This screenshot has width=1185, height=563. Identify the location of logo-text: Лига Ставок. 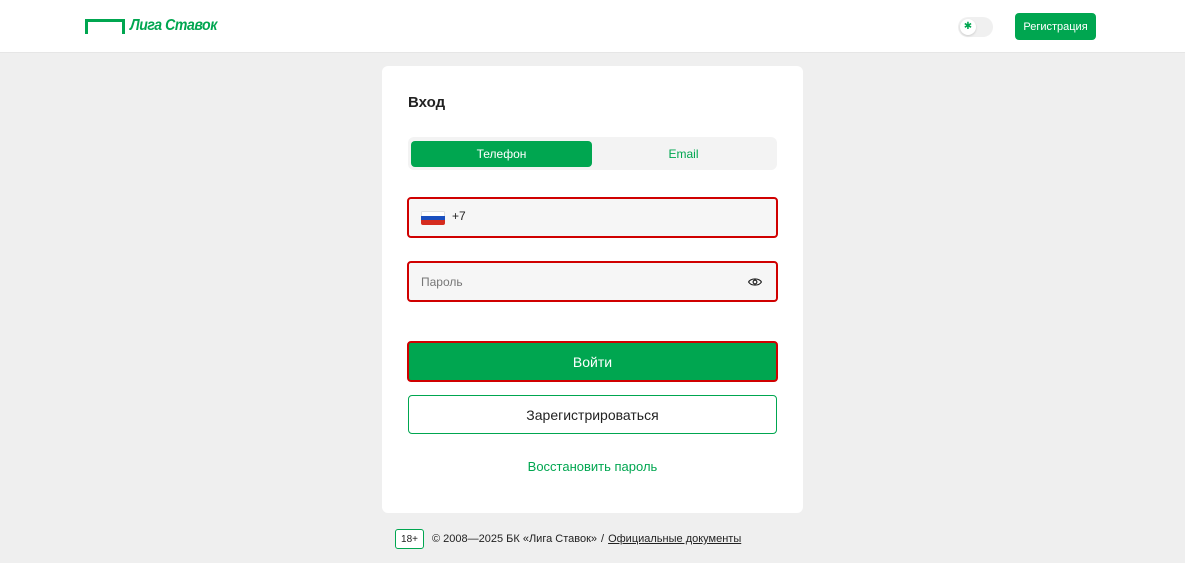
(173, 25).